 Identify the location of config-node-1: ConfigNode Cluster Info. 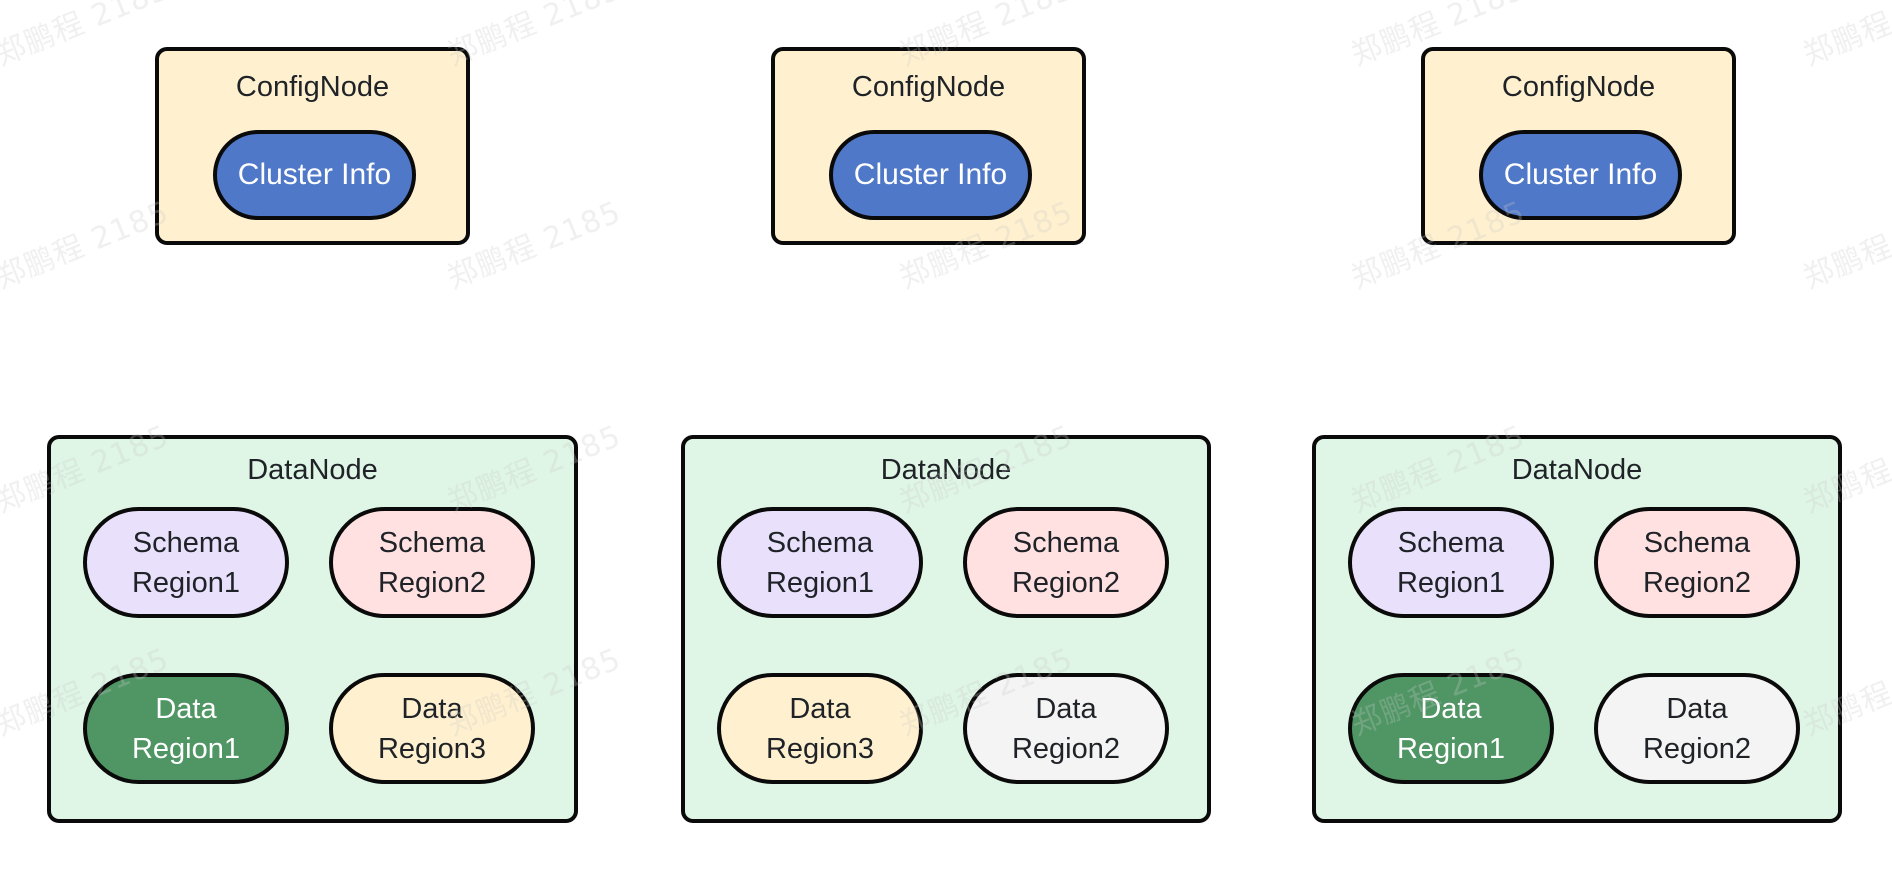
(312, 146).